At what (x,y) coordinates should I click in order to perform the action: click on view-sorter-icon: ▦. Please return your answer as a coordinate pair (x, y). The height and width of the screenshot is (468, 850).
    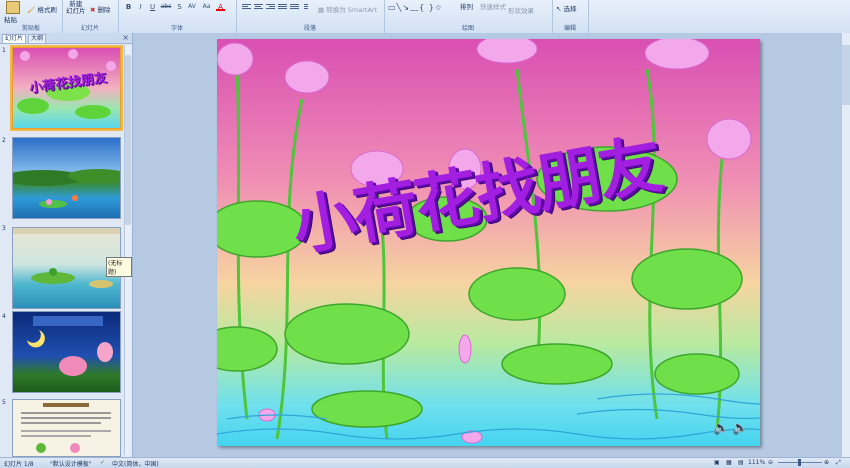
    Looking at the image, I should click on (729, 462).